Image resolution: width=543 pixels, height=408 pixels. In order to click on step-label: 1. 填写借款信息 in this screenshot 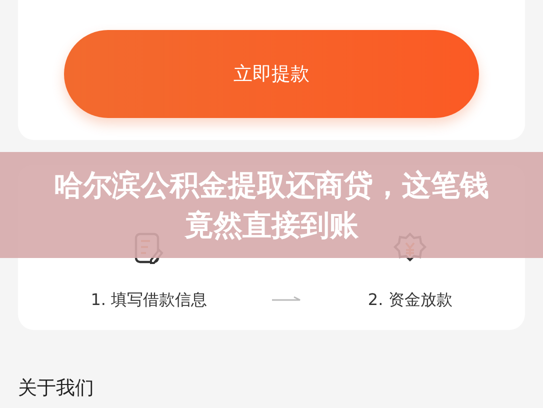, I will do `click(149, 300)`.